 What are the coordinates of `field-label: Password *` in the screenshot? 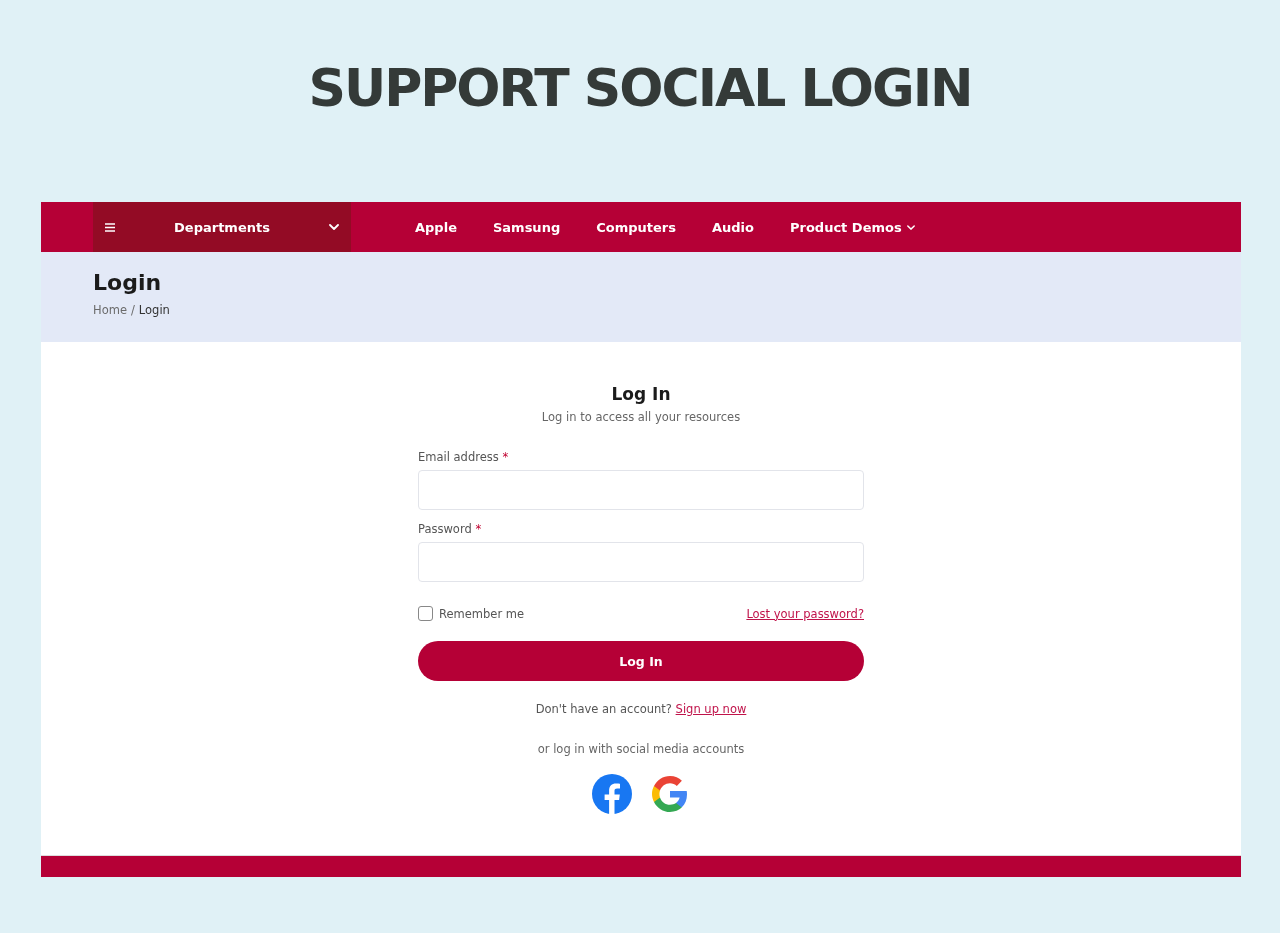 It's located at (450, 529).